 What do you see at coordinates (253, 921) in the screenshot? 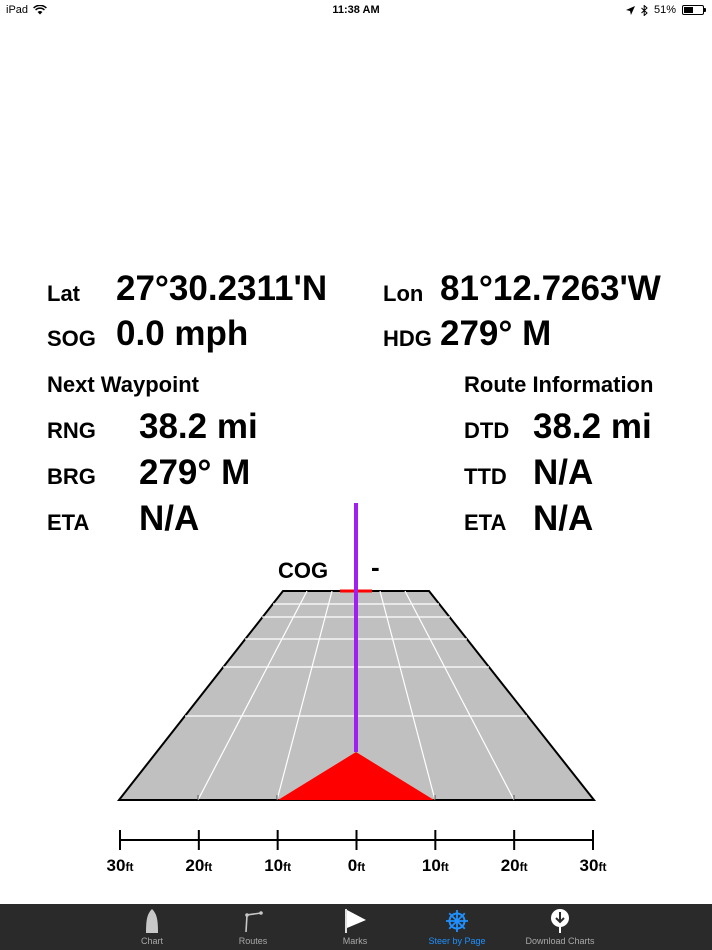
I see `route-icon` at bounding box center [253, 921].